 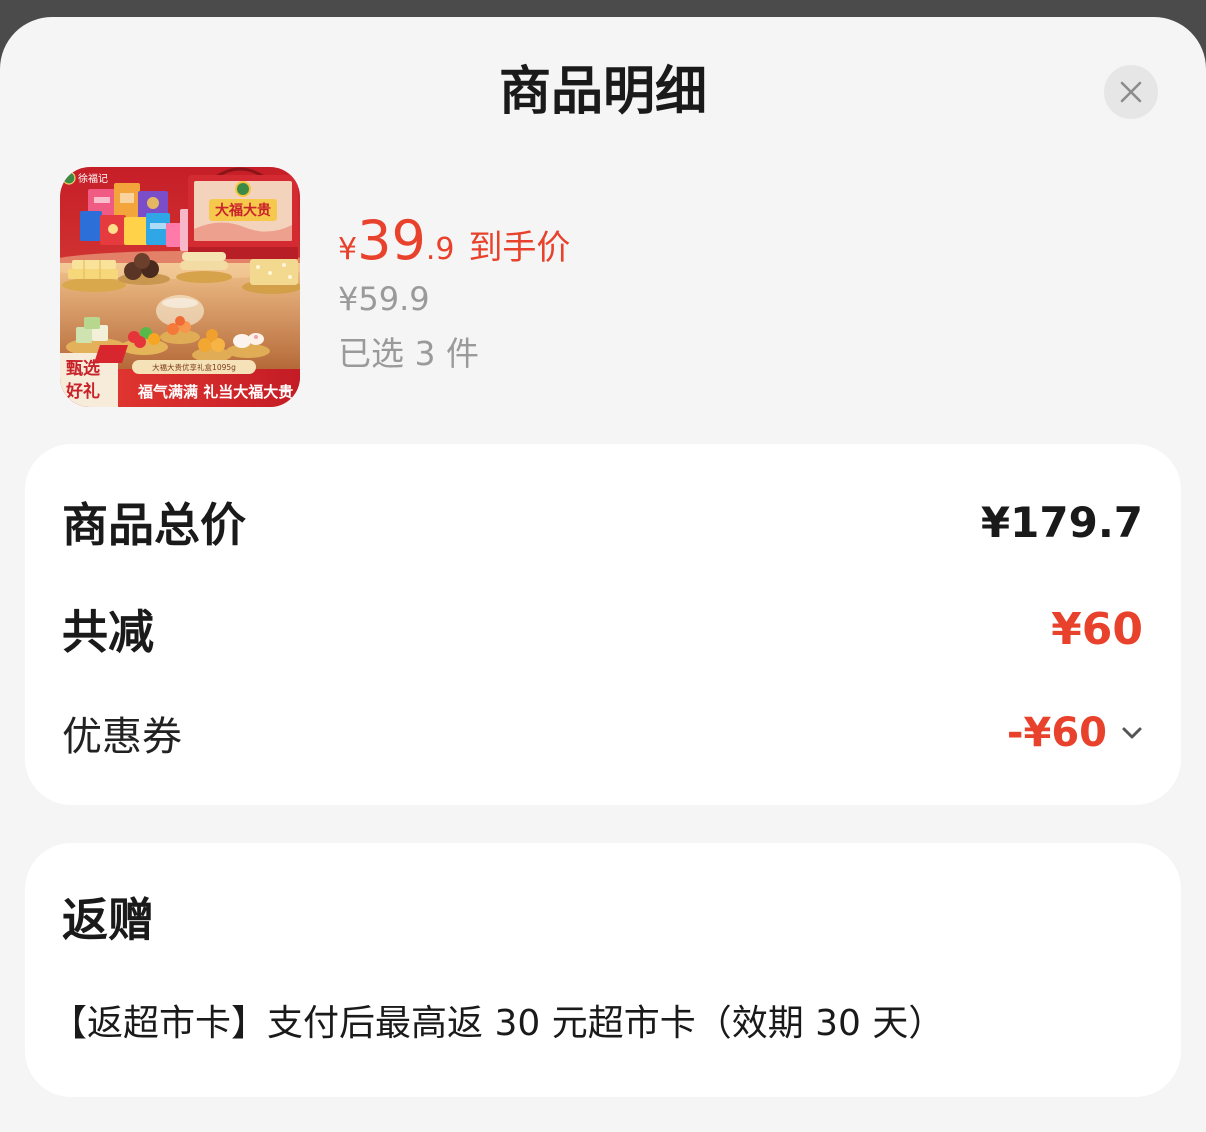 What do you see at coordinates (154, 525) in the screenshot?
I see `total-price-label: 商品总价` at bounding box center [154, 525].